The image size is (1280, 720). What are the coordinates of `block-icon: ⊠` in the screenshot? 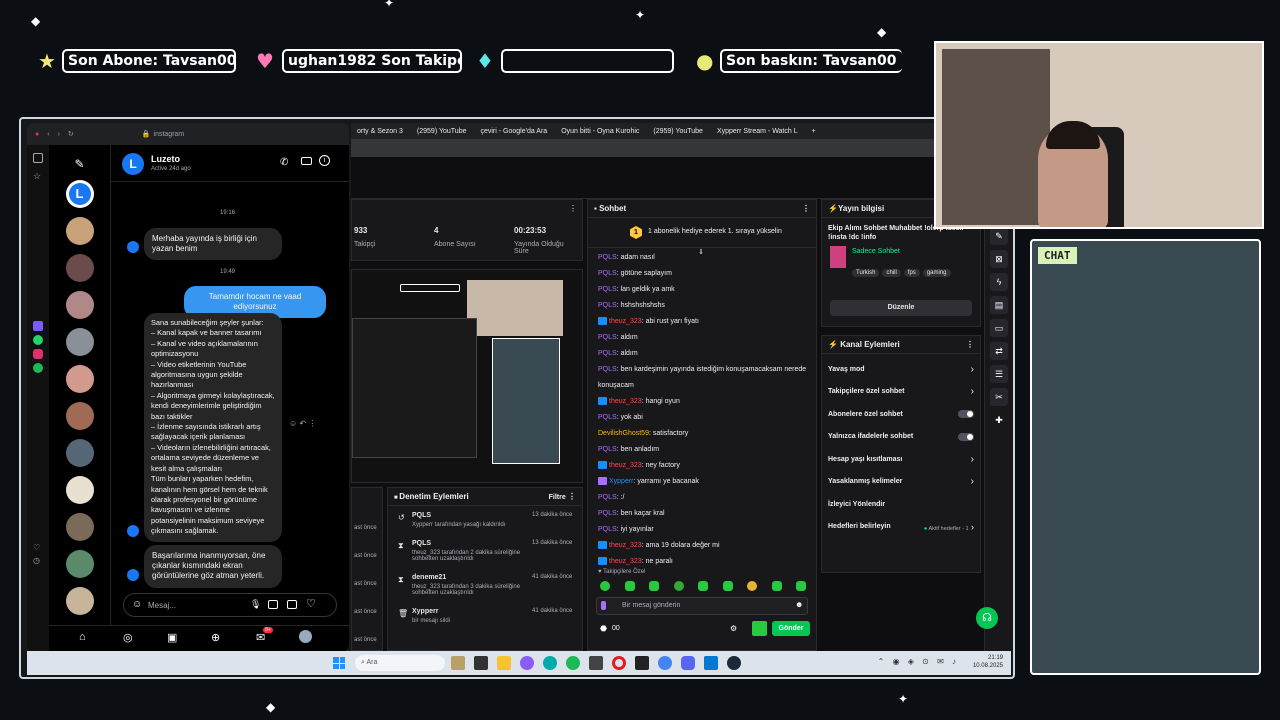 It's located at (999, 259).